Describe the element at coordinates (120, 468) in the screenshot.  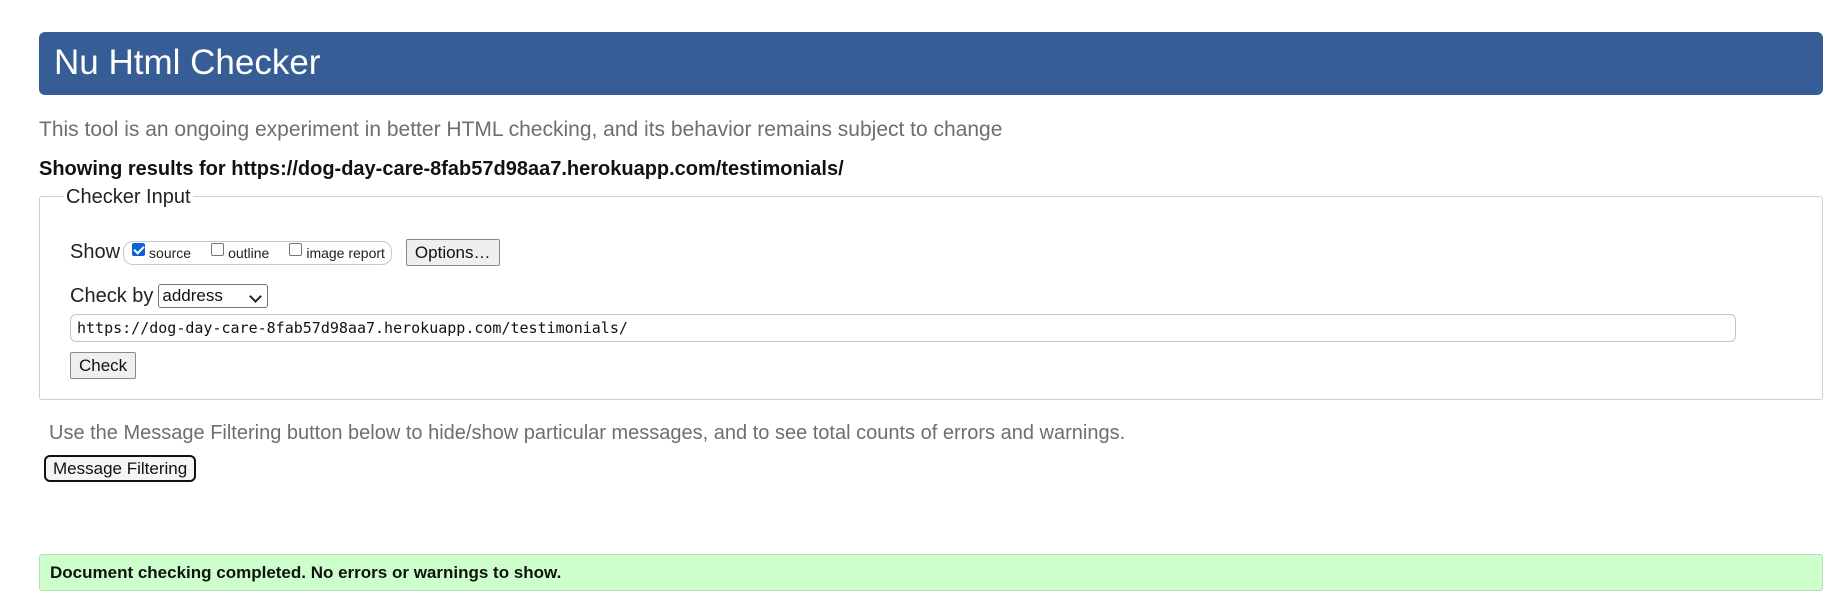
I see `message-filtering-button: Message Filtering` at that location.